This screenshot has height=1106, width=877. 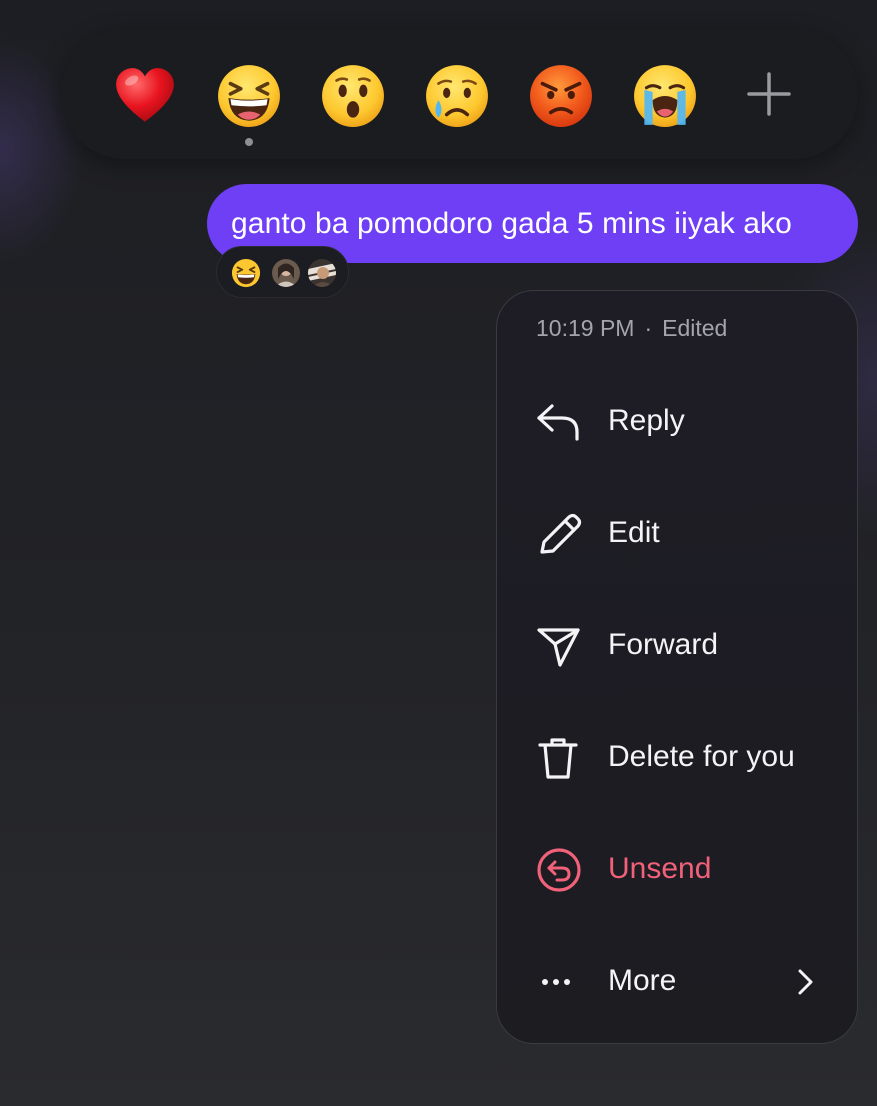 What do you see at coordinates (249, 142) in the screenshot?
I see `selected-reaction-indicator` at bounding box center [249, 142].